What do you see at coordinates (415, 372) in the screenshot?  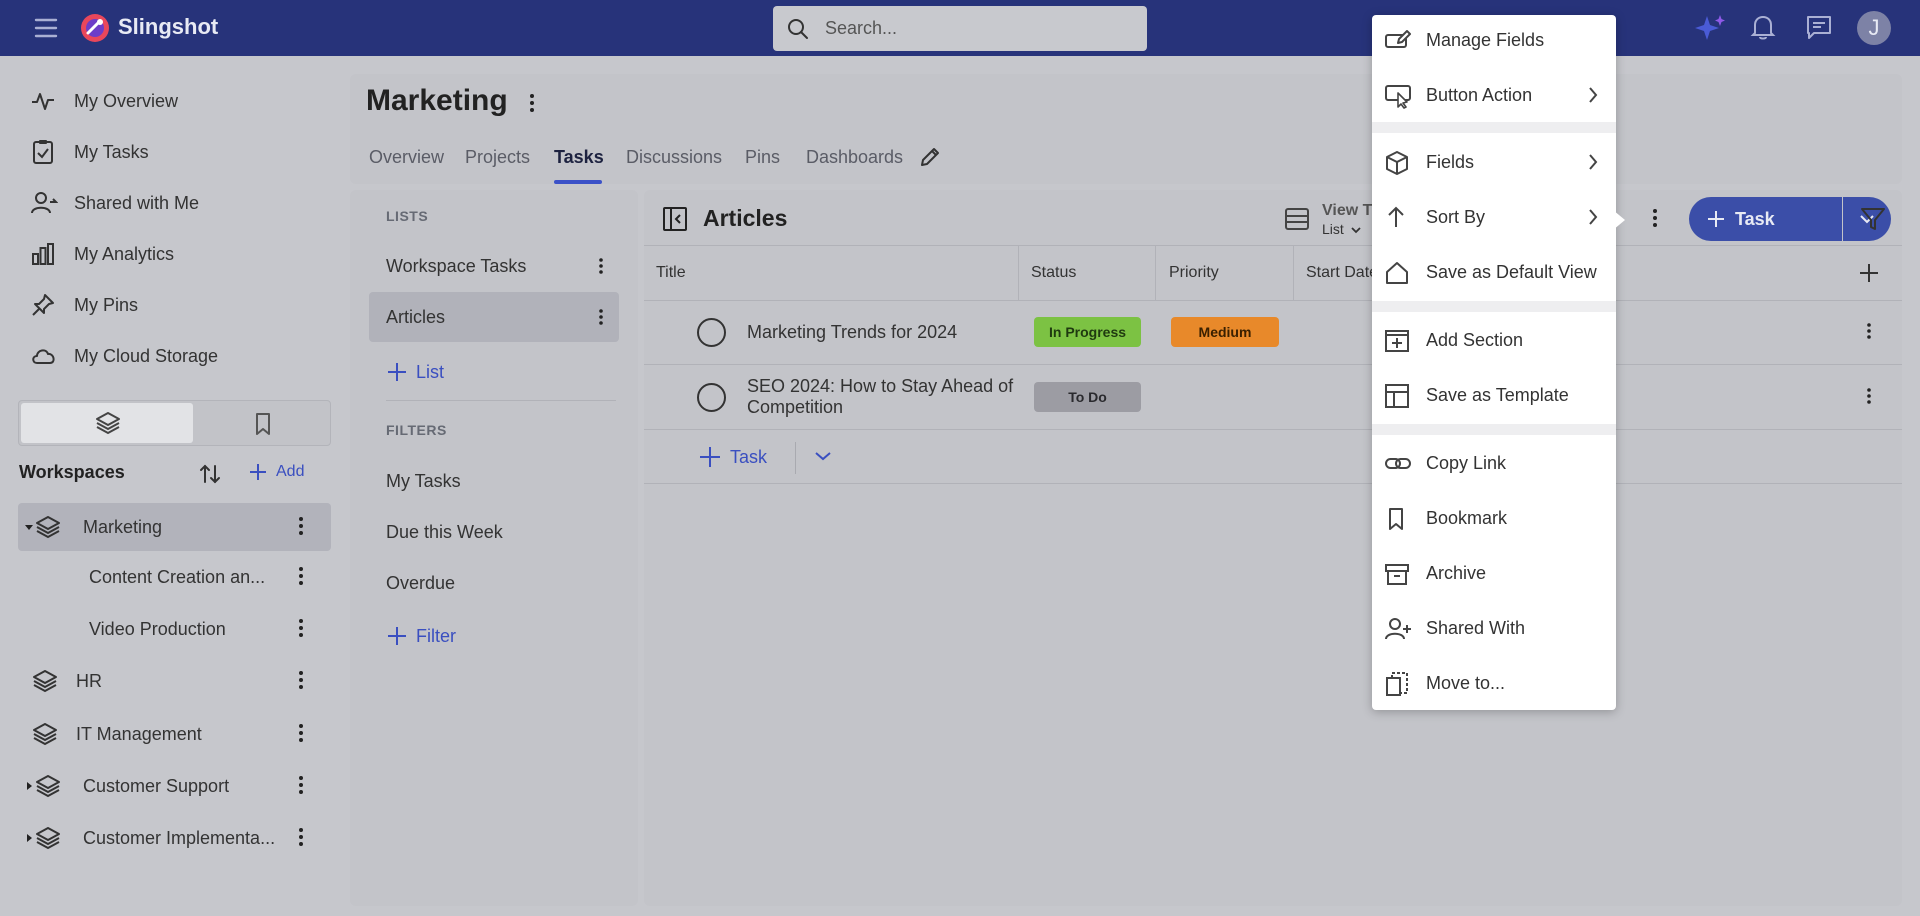 I see `add-list-button: List` at bounding box center [415, 372].